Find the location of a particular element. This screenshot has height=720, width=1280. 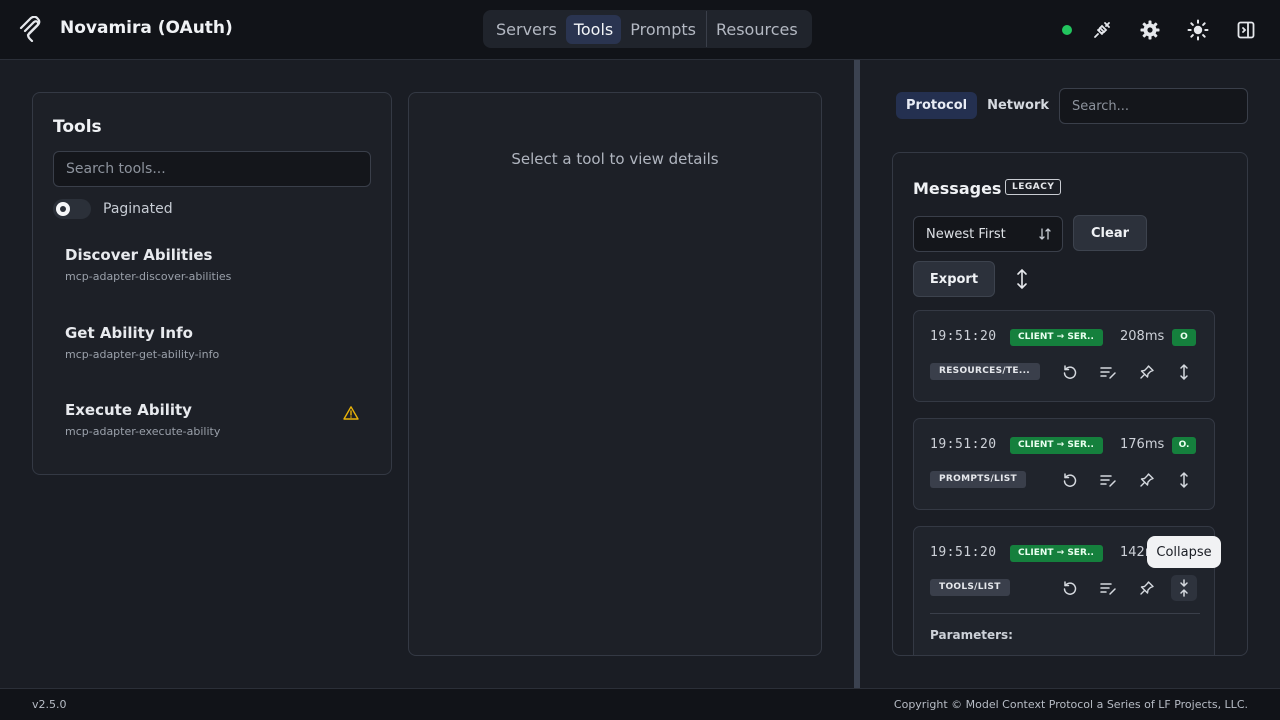

tools-title: Tools is located at coordinates (77, 127).